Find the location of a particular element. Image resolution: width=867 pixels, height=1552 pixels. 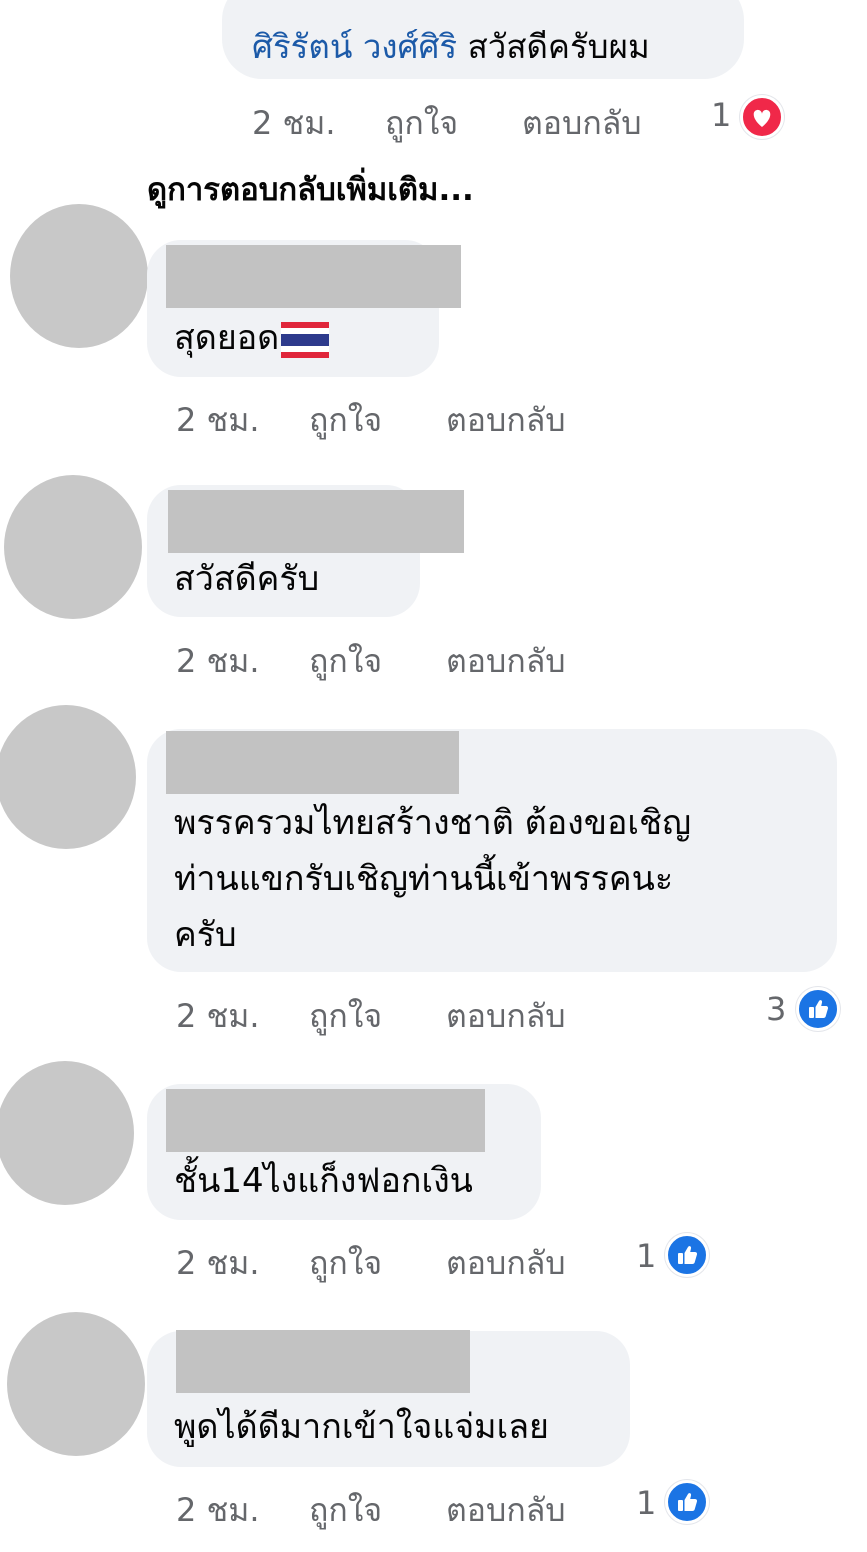

heart-reaction-icon is located at coordinates (762, 117).